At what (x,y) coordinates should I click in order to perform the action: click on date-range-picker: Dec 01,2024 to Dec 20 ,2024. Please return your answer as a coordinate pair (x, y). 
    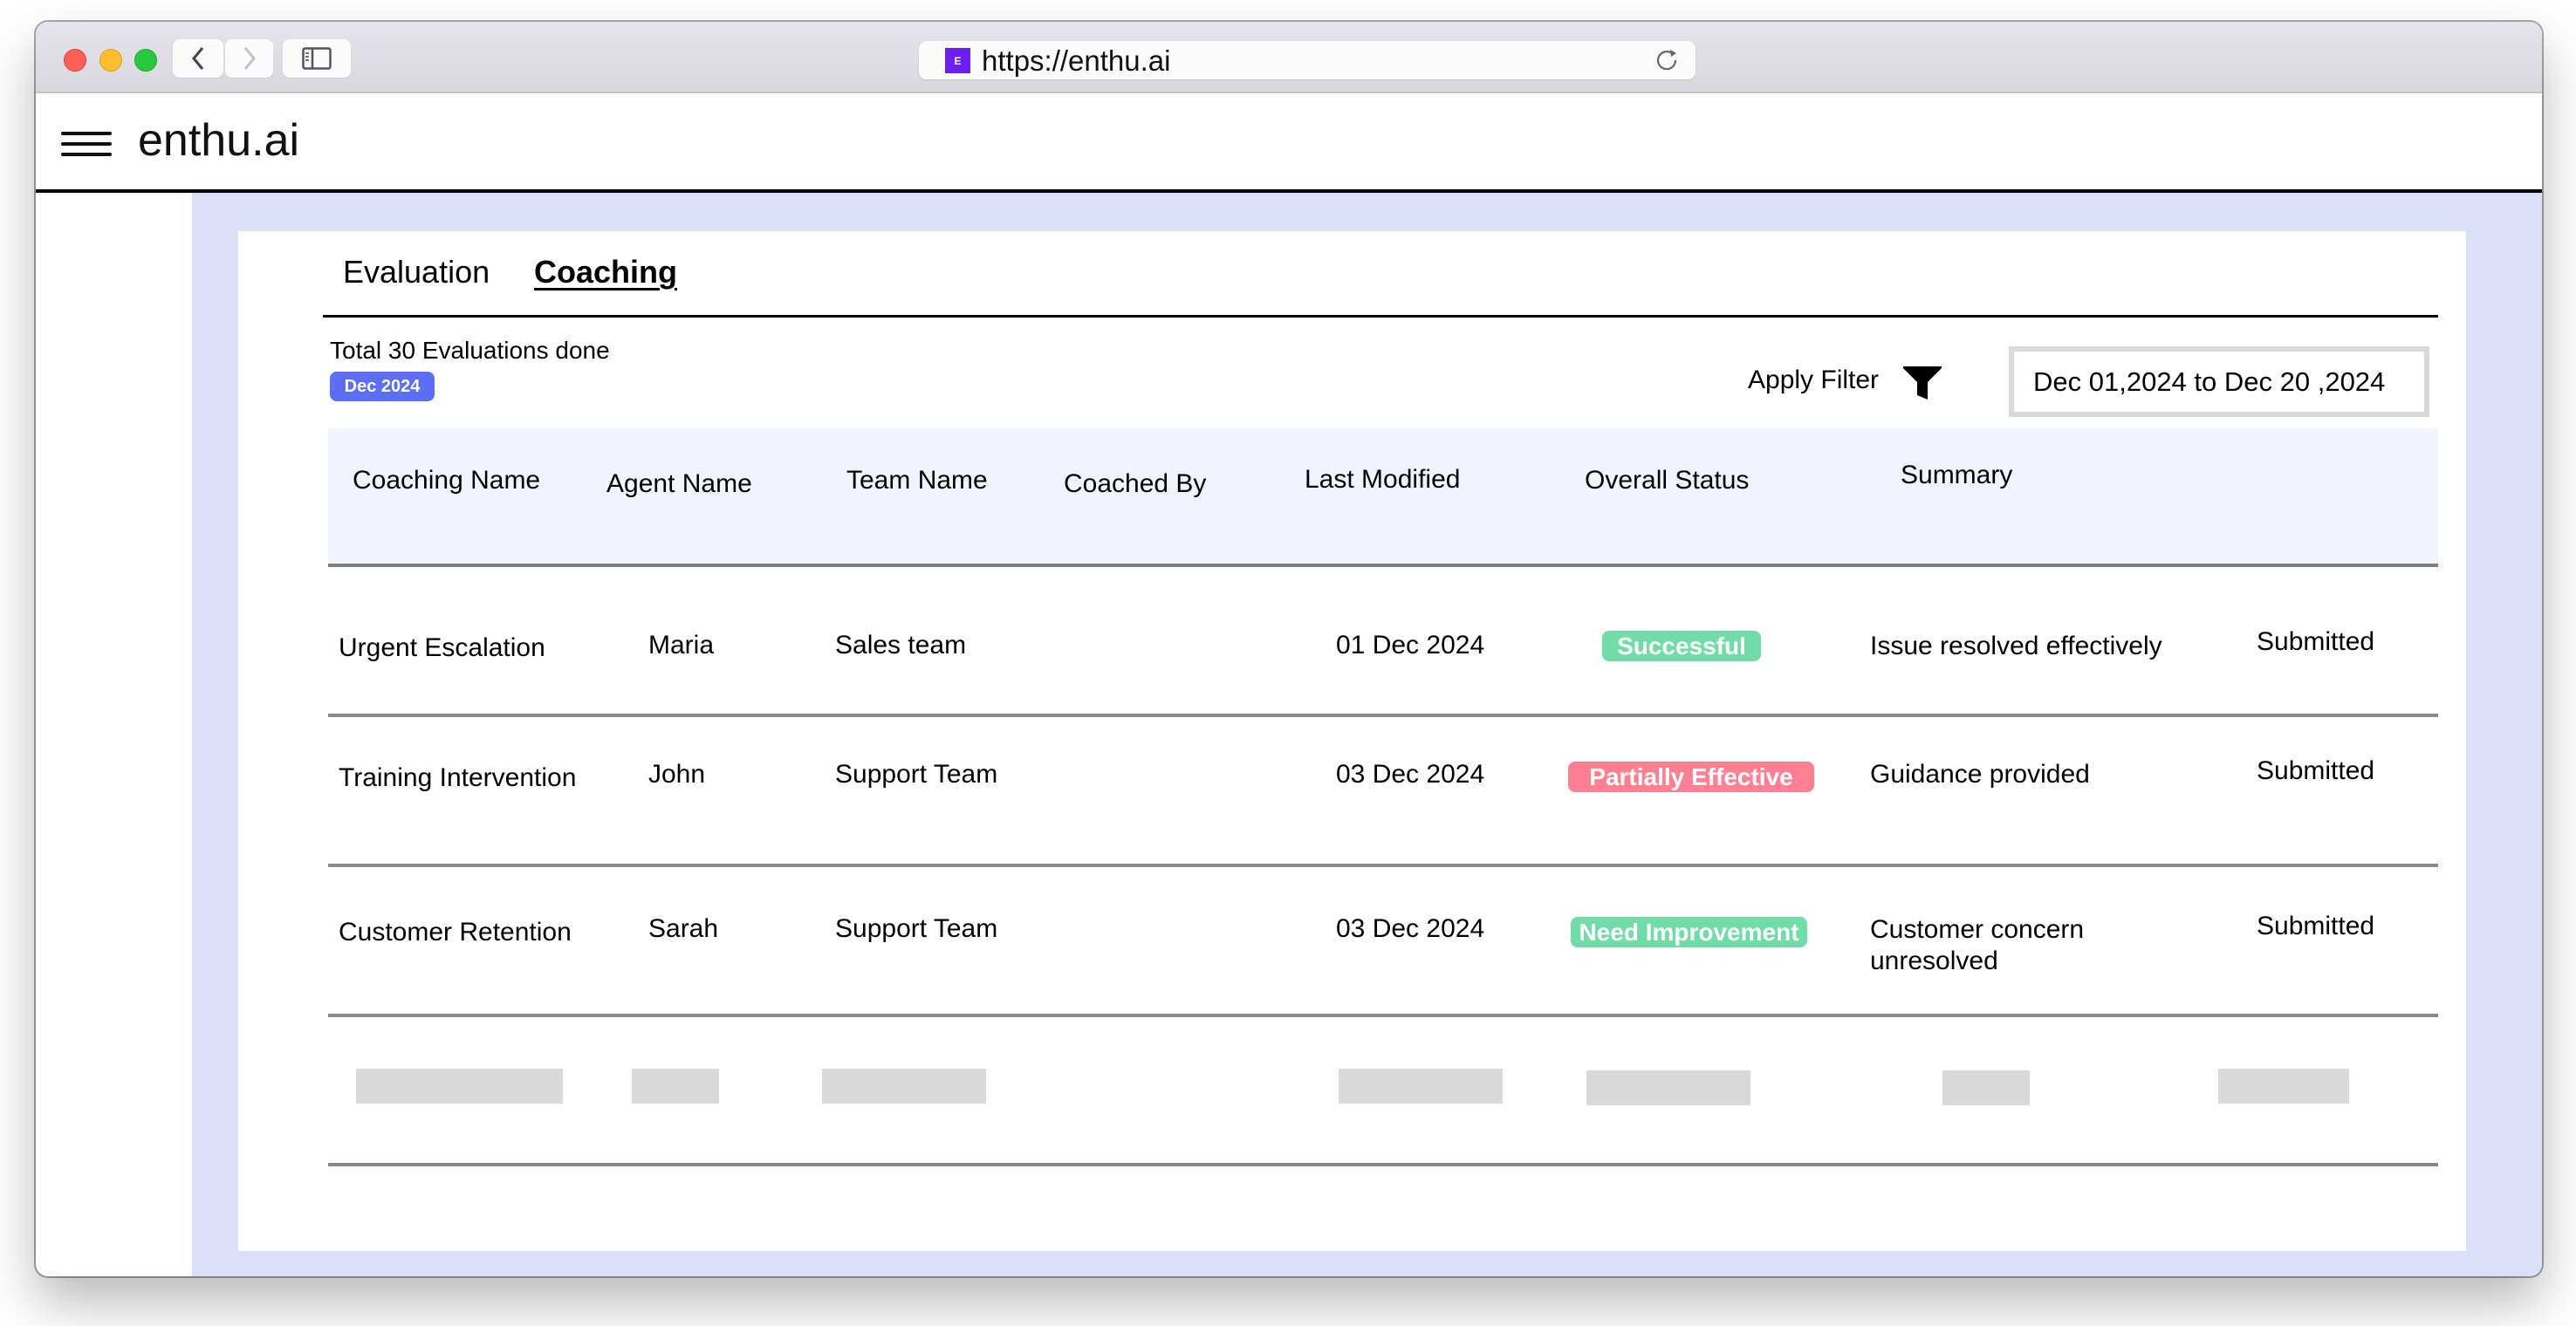
    Looking at the image, I should click on (2219, 381).